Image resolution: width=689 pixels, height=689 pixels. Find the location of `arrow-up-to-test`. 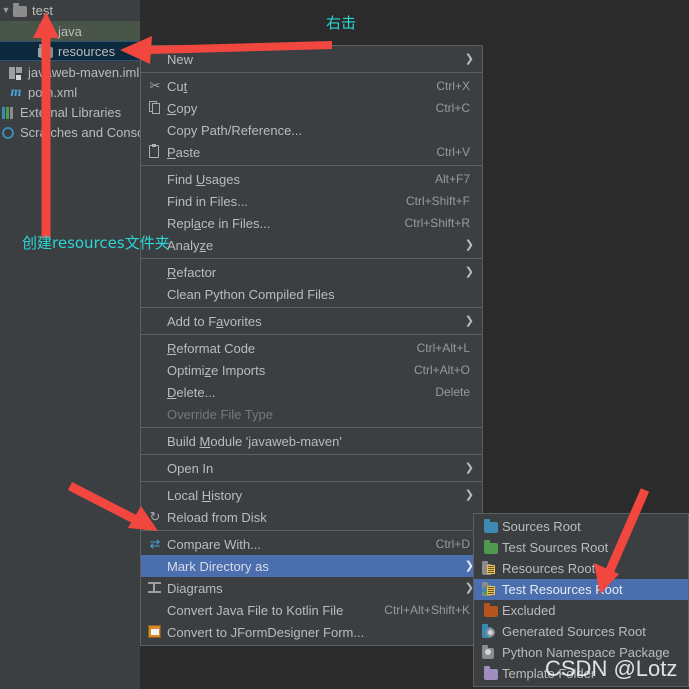

arrow-up-to-test is located at coordinates (46, 125).